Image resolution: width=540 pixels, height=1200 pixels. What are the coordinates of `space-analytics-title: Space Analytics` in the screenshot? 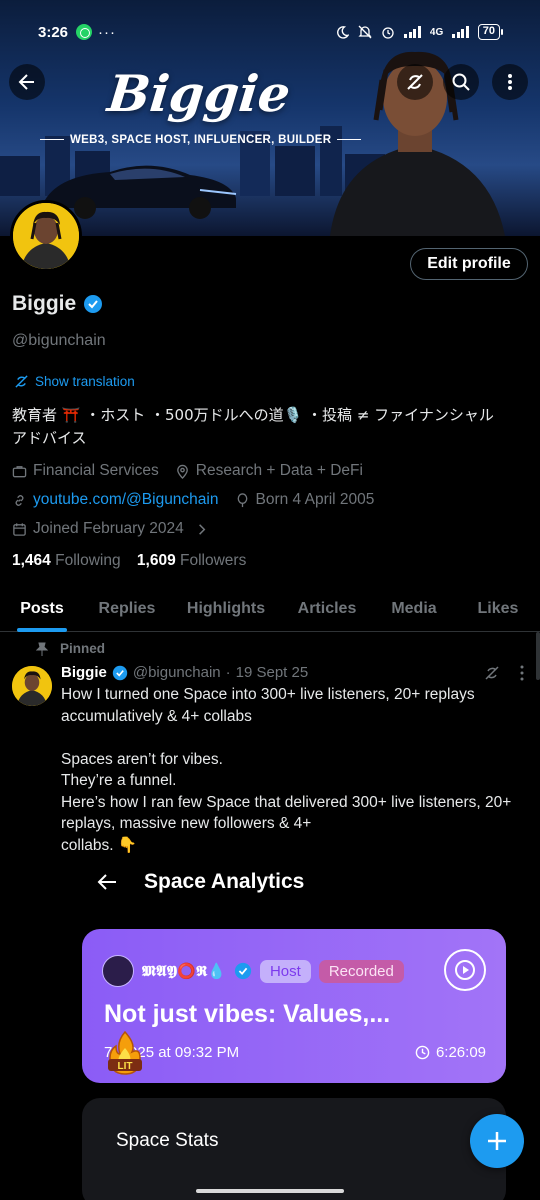 It's located at (224, 881).